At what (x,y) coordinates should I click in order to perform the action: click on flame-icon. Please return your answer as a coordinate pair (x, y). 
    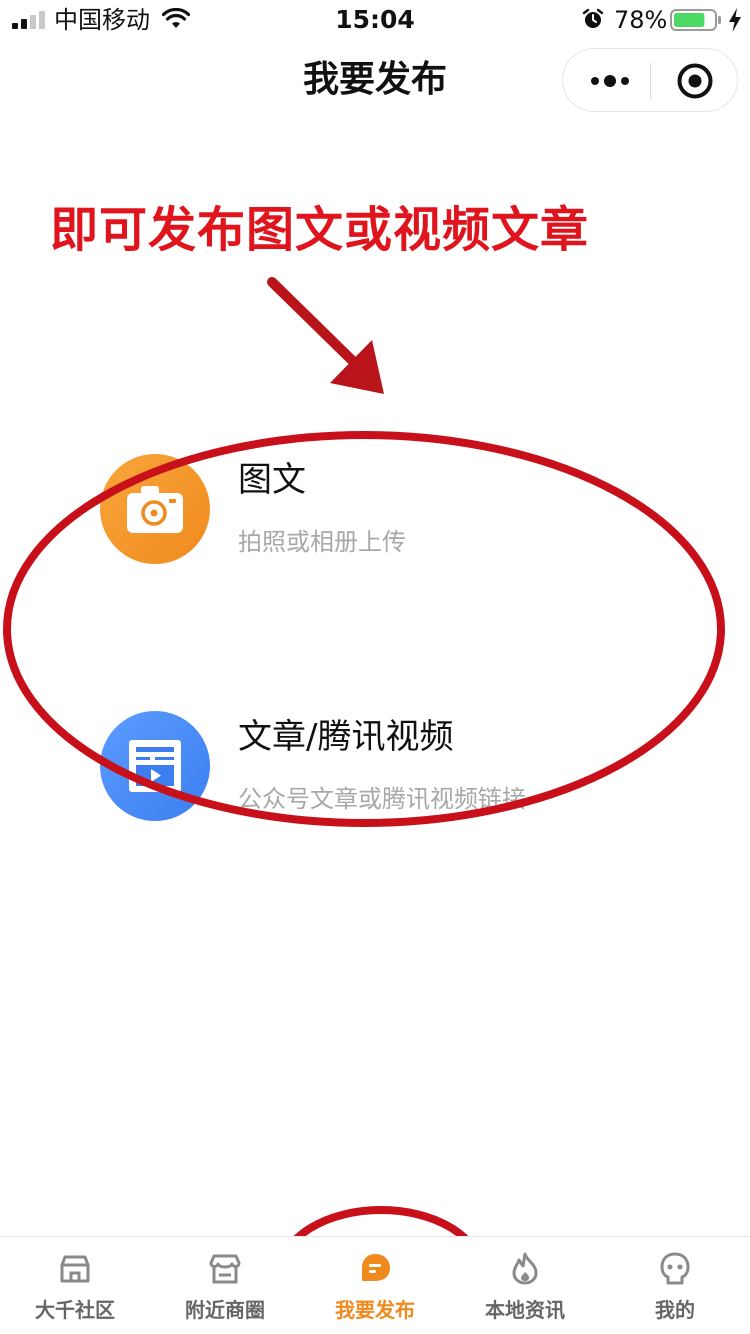
    Looking at the image, I should click on (525, 1268).